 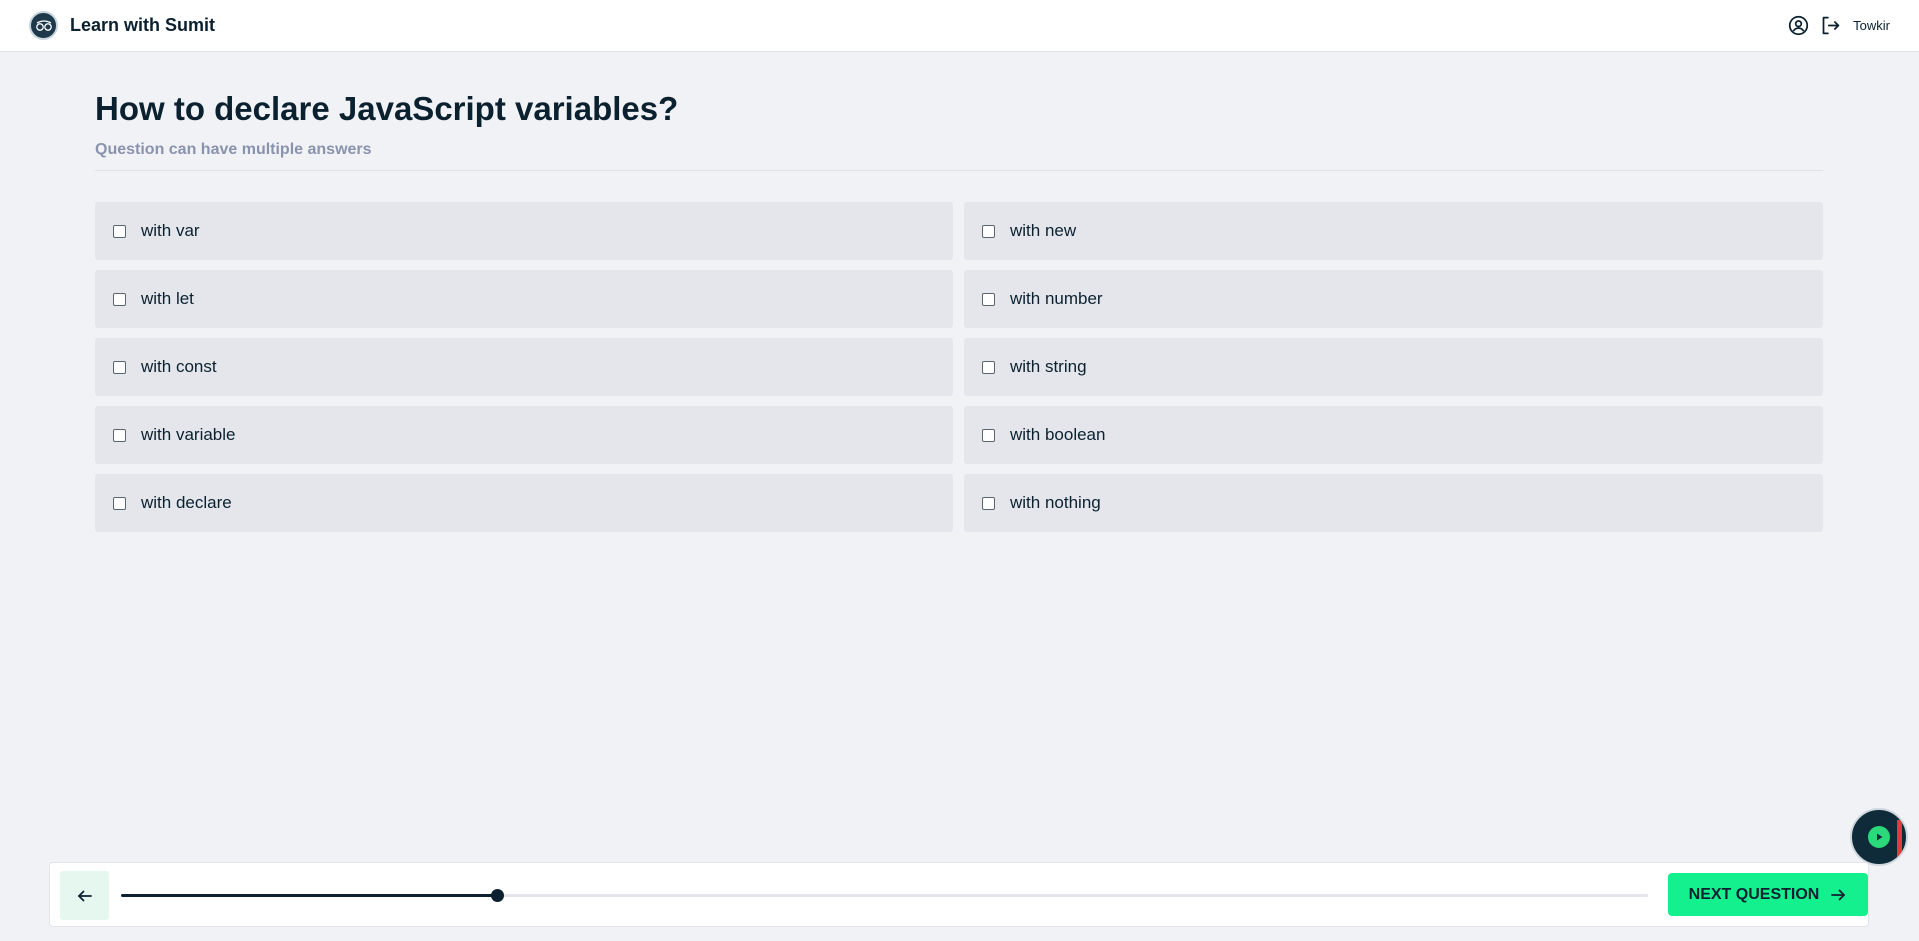 I want to click on brand: Learn with Sumit, so click(x=122, y=25).